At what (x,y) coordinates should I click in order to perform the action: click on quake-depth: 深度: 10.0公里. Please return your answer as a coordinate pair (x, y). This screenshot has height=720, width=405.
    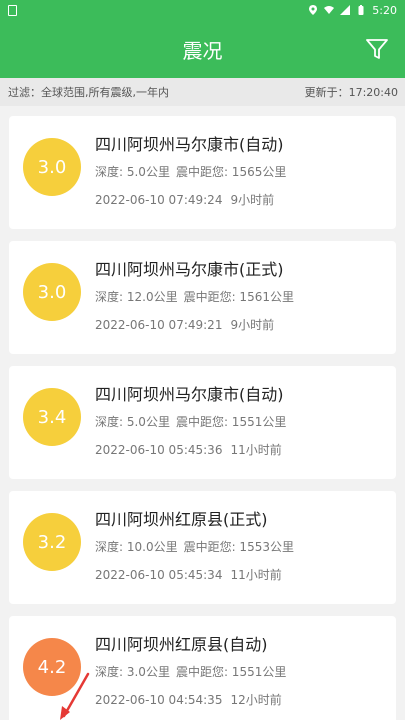
    Looking at the image, I should click on (136, 547).